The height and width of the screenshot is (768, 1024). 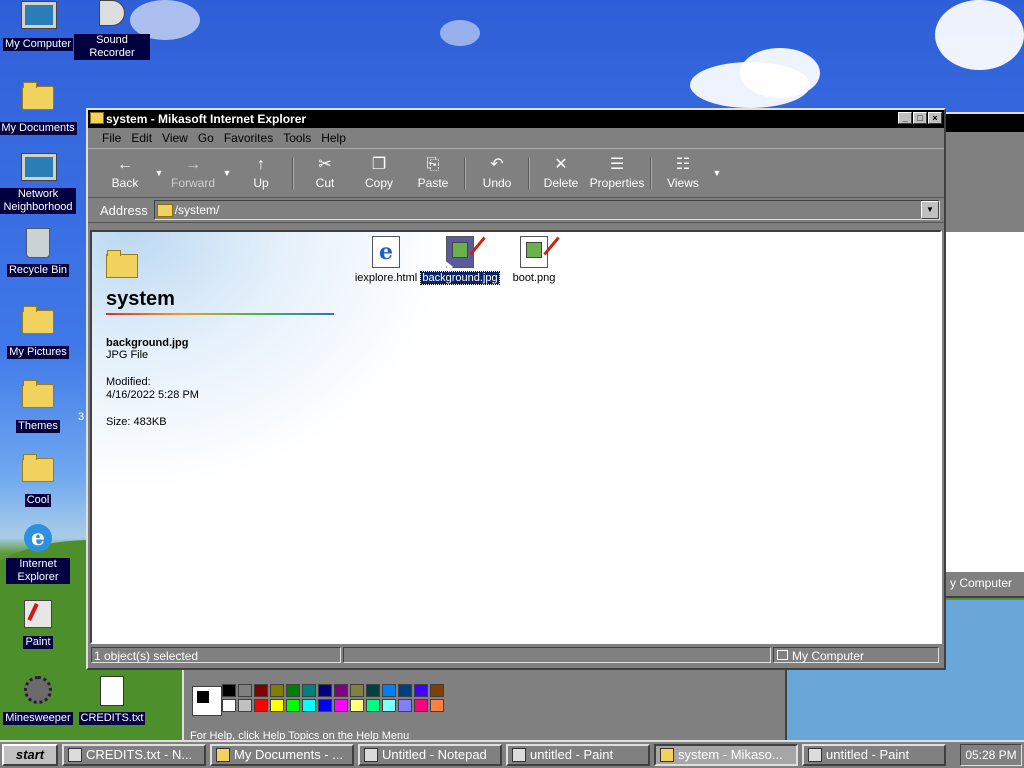 What do you see at coordinates (127, 355) in the screenshot?
I see `selected-file-type: JPG File` at bounding box center [127, 355].